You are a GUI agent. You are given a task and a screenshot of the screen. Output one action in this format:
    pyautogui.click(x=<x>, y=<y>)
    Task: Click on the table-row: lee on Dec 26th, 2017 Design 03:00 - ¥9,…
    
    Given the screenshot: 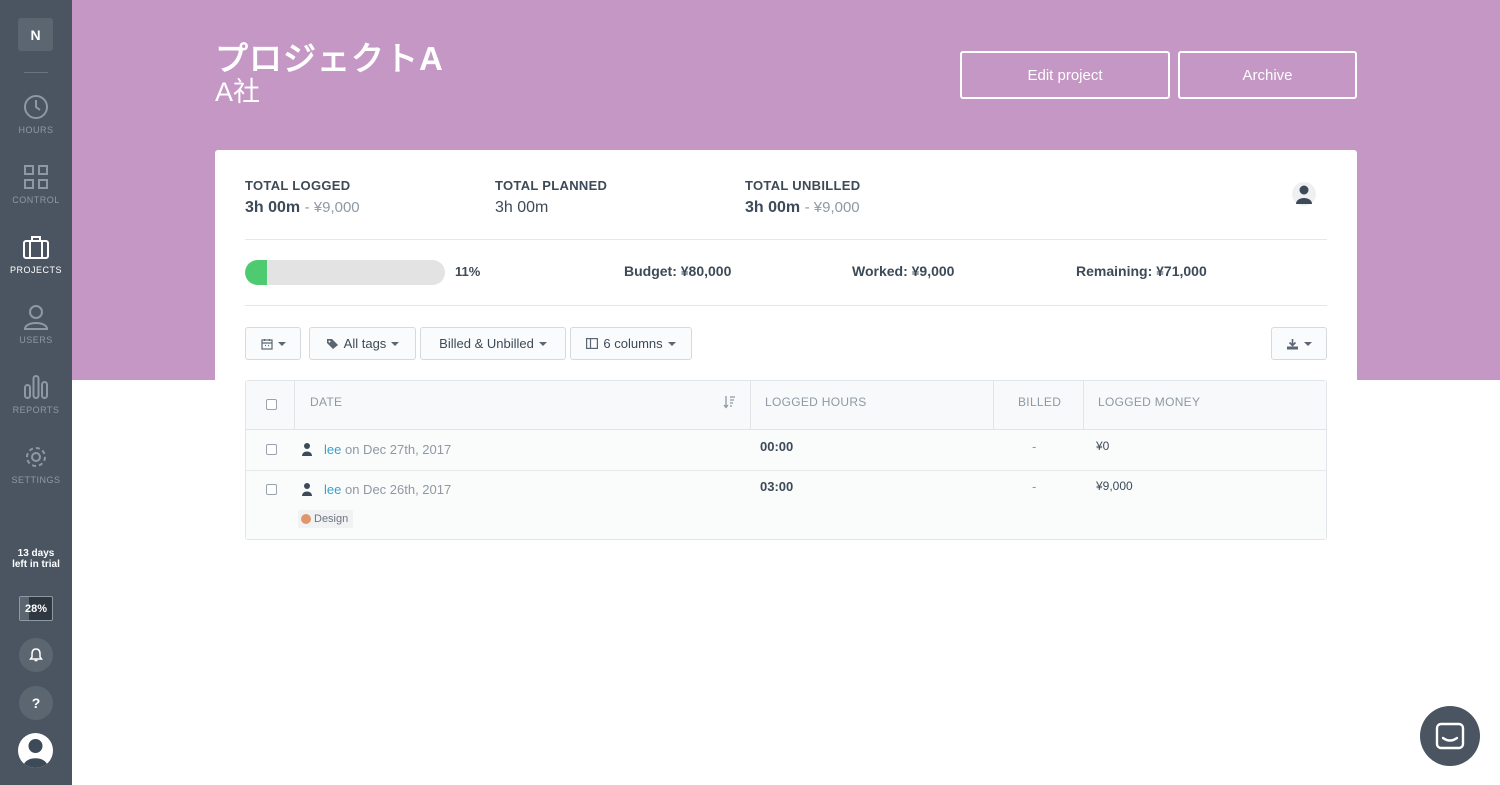 What is the action you would take?
    pyautogui.click(x=786, y=505)
    